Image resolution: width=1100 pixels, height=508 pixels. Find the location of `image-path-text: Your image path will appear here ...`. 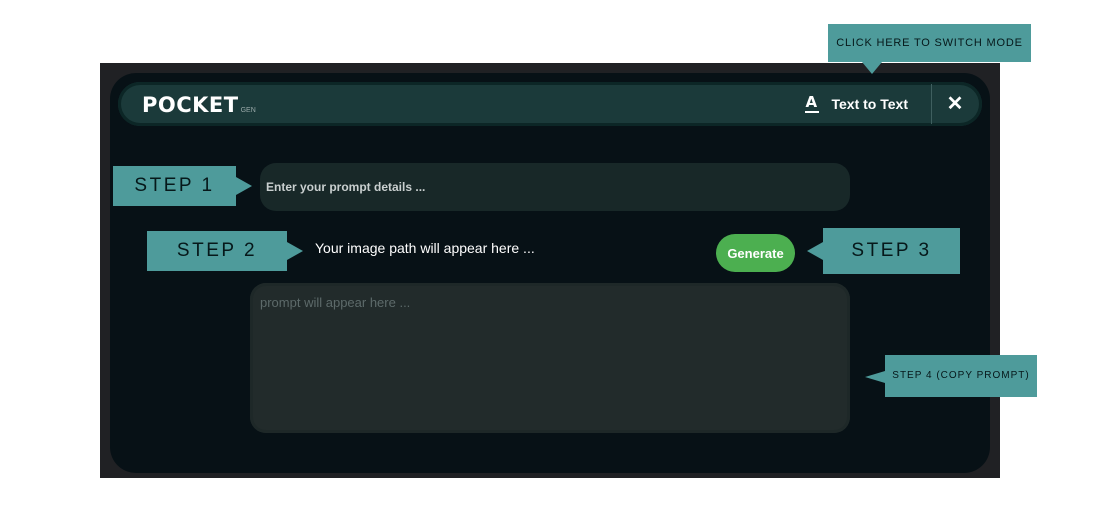

image-path-text: Your image path will appear here ... is located at coordinates (425, 248).